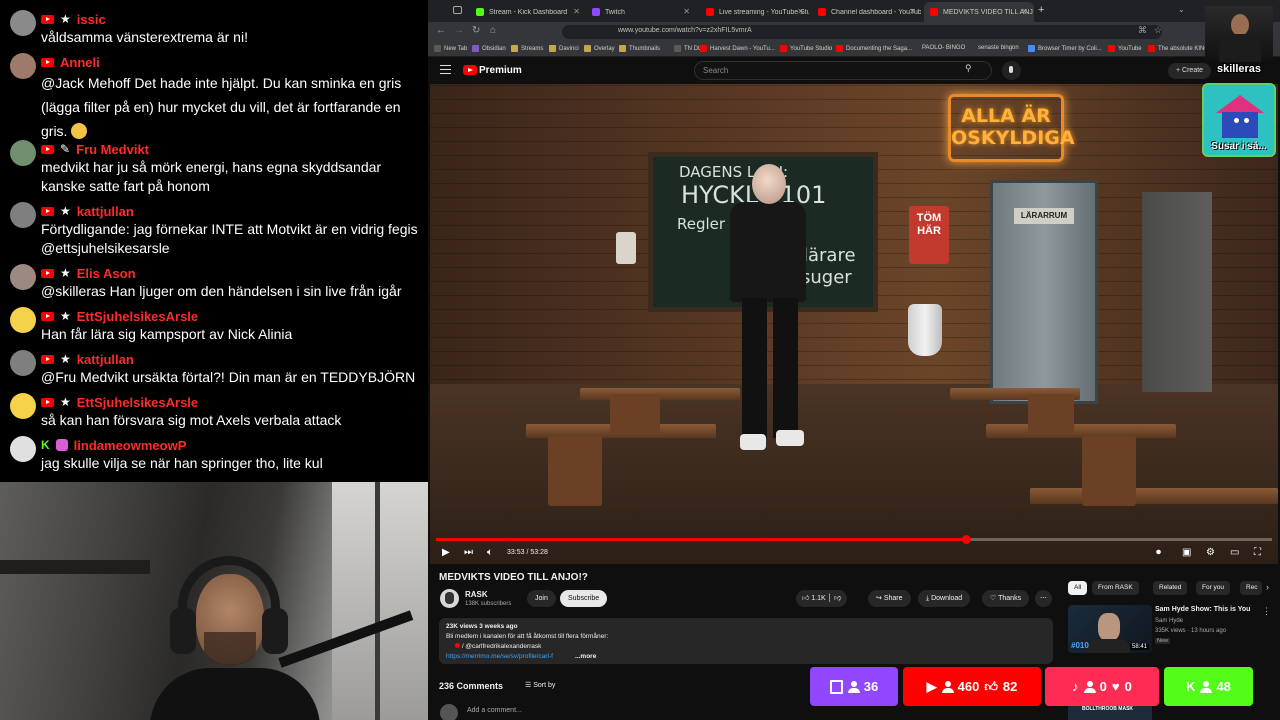 The height and width of the screenshot is (720, 1280). I want to click on next-icon: ⏭, so click(468, 553).